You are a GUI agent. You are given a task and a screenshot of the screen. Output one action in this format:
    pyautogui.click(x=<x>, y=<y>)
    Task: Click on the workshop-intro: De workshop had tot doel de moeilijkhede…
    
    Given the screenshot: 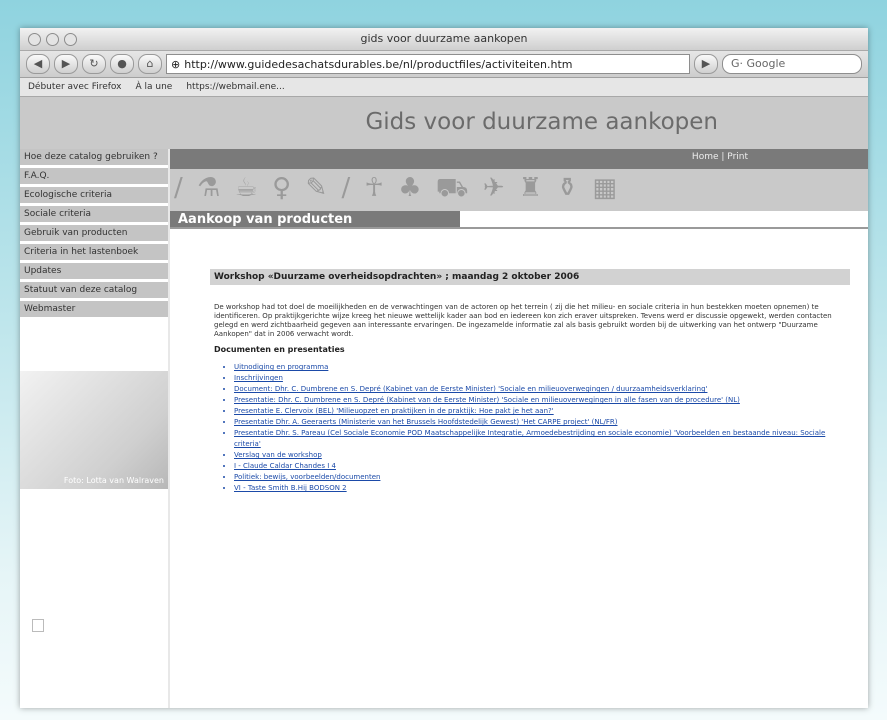 What is the action you would take?
    pyautogui.click(x=523, y=320)
    